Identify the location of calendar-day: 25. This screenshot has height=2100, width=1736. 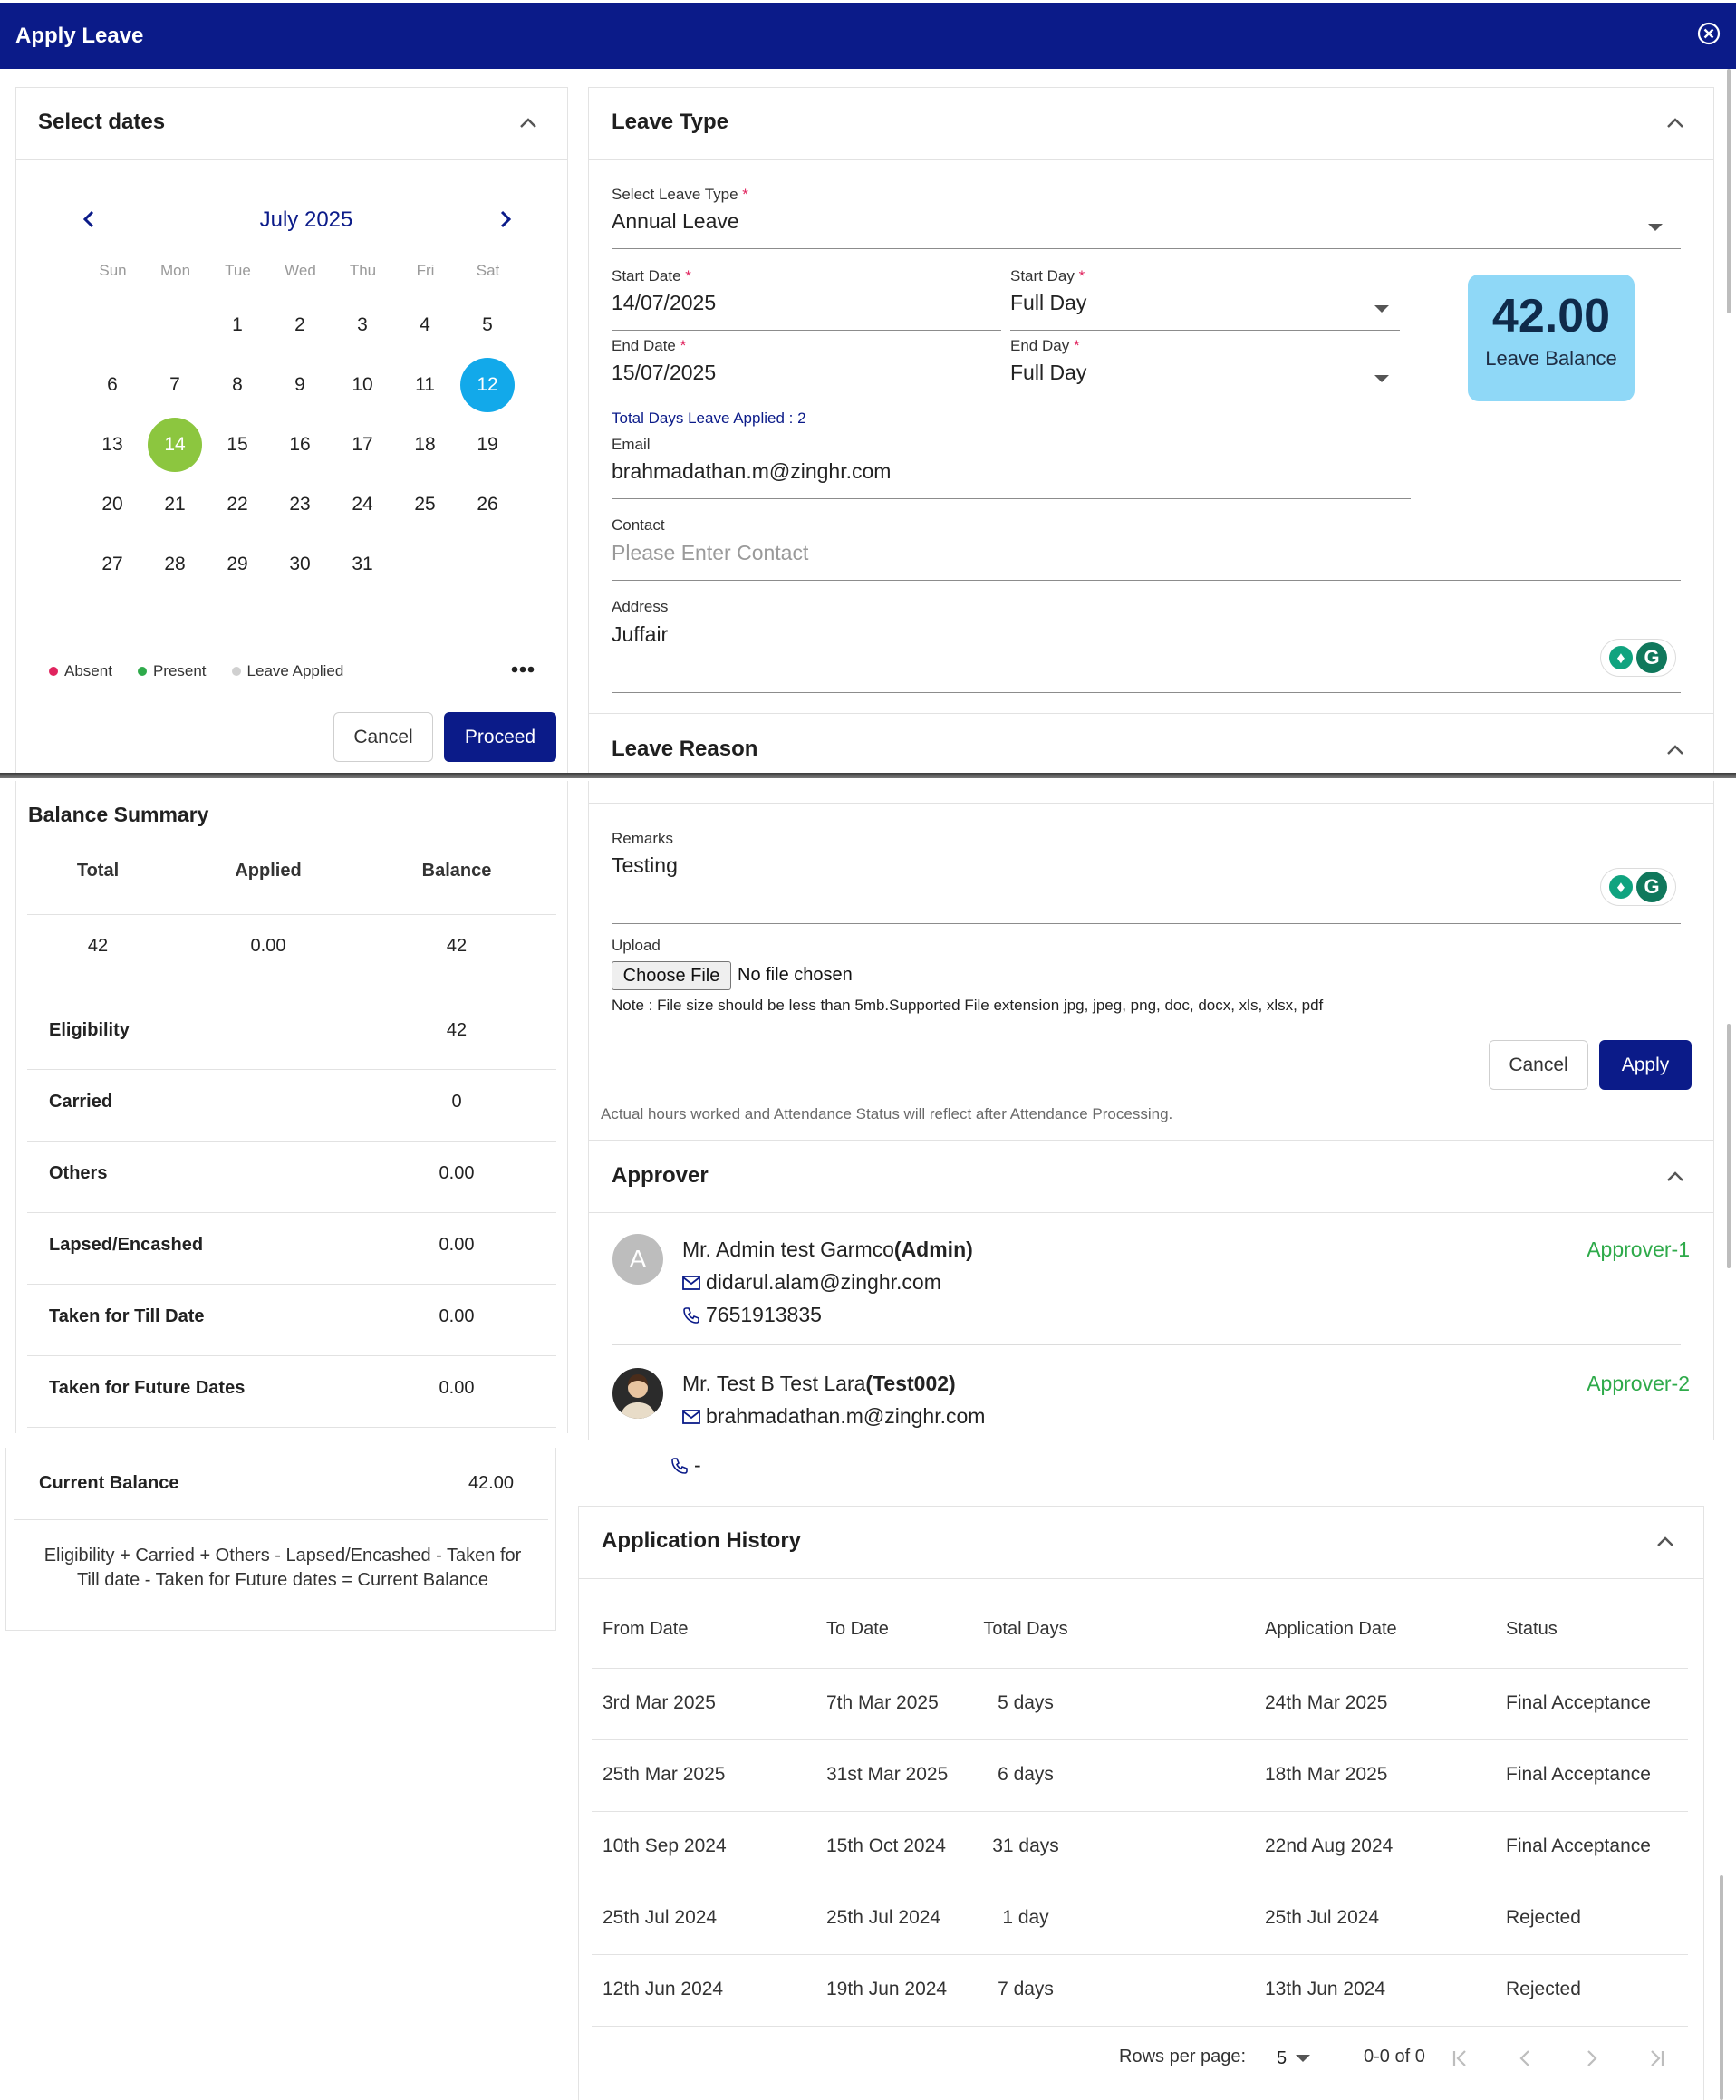
(425, 504).